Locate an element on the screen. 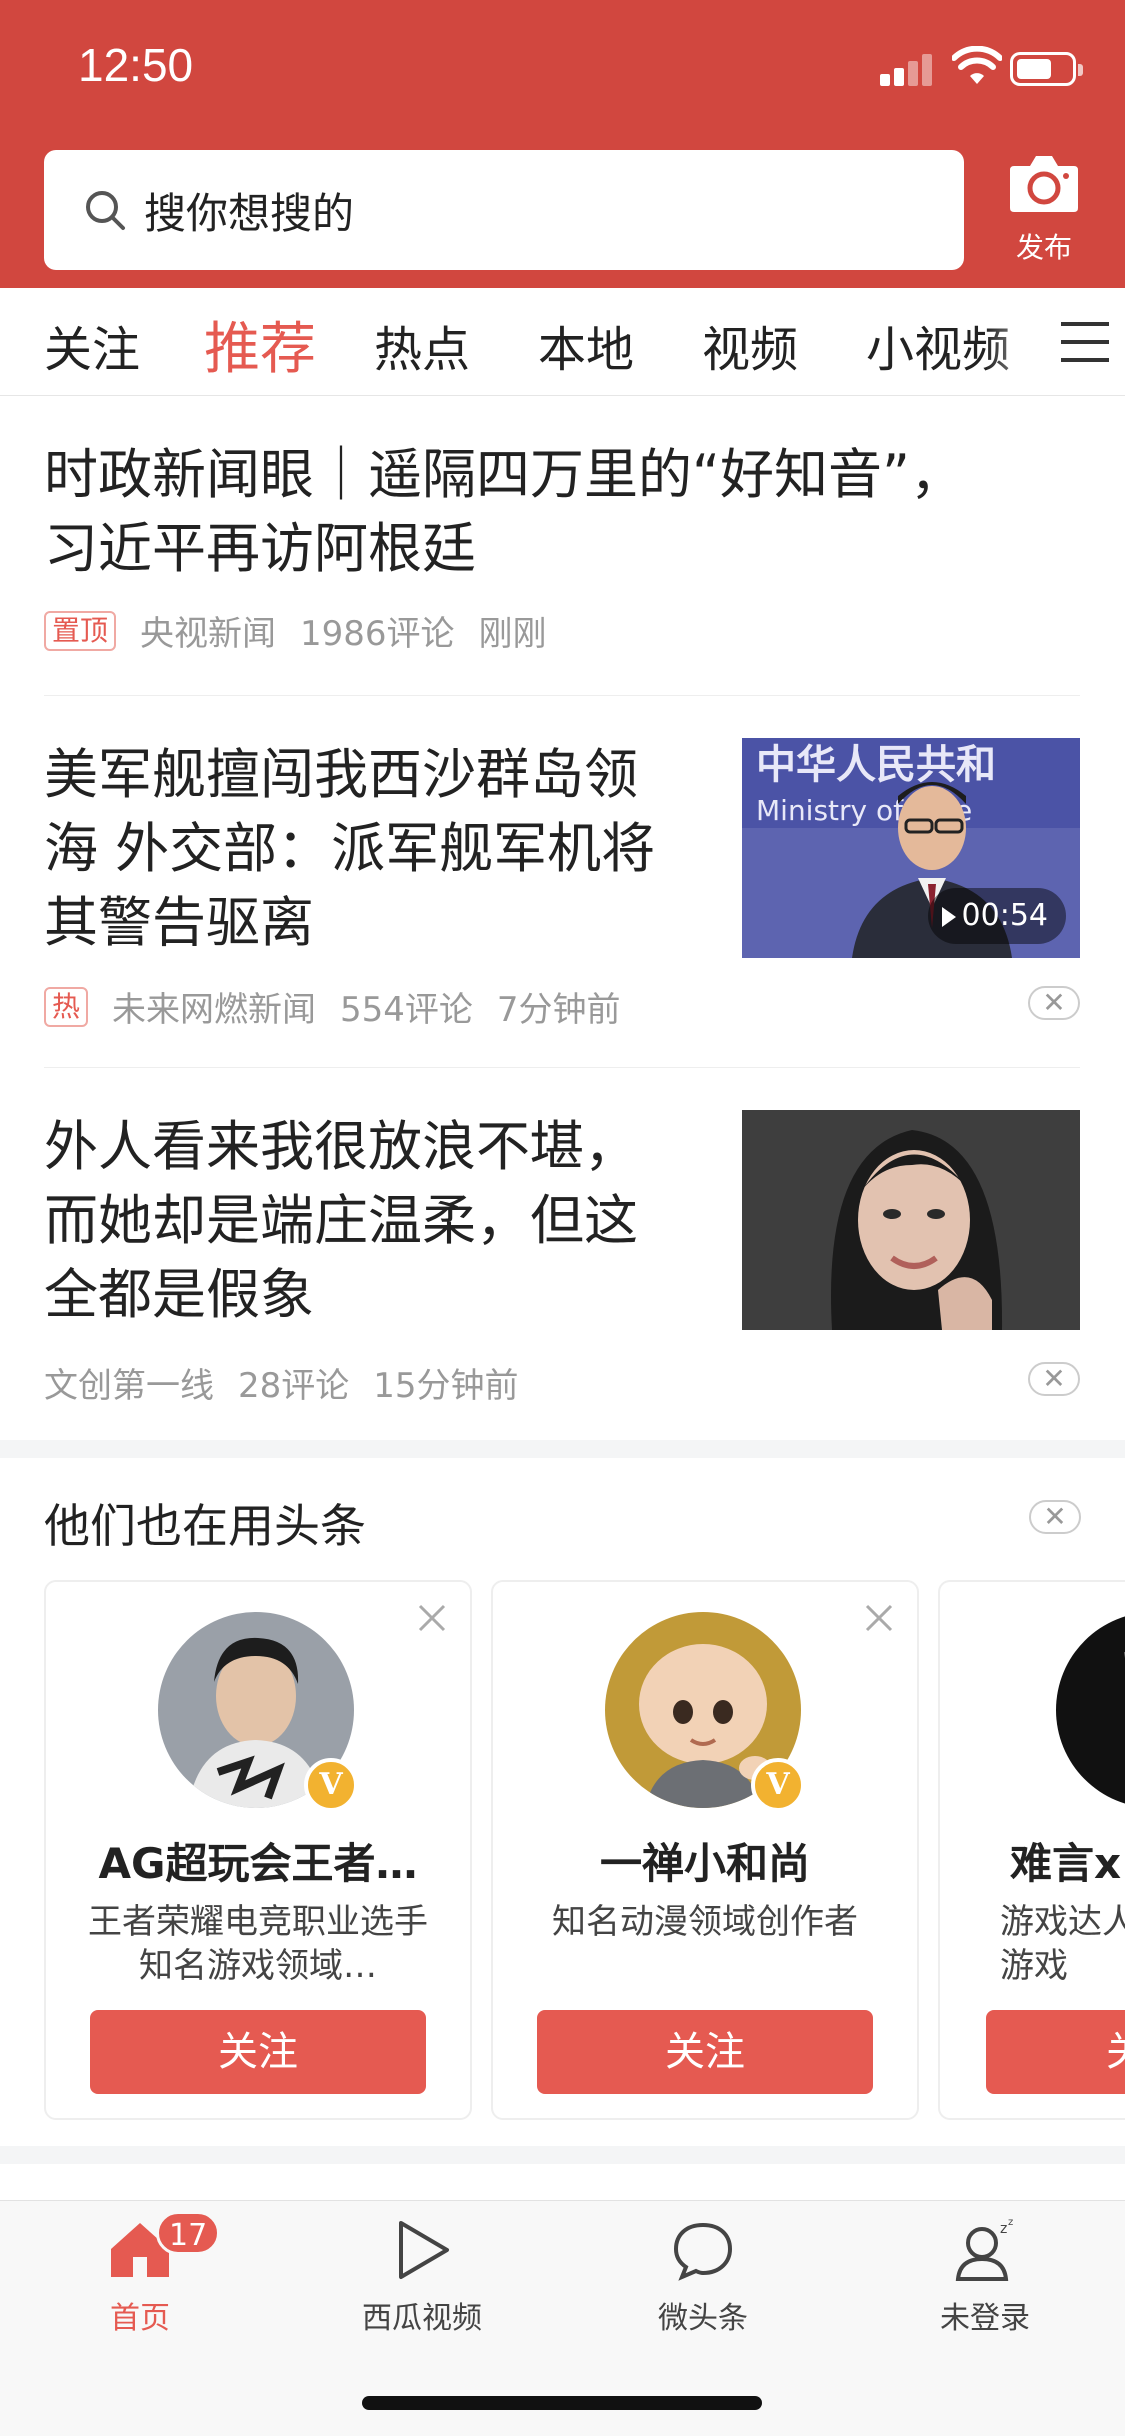 The width and height of the screenshot is (1125, 2436). tab-hot: 热点 is located at coordinates (422, 345).